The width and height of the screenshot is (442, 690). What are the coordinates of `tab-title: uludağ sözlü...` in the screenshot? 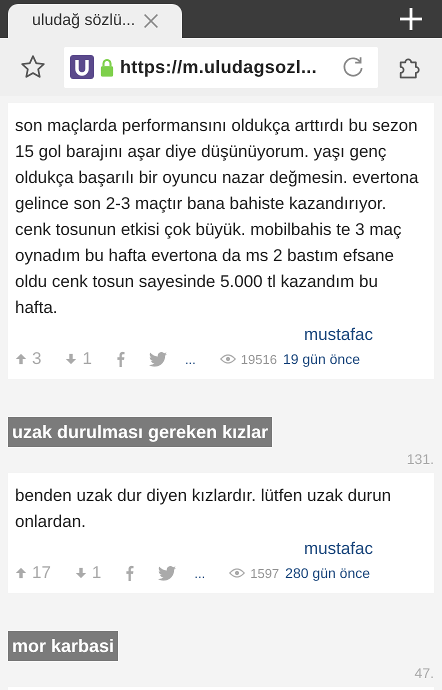 It's located at (84, 21).